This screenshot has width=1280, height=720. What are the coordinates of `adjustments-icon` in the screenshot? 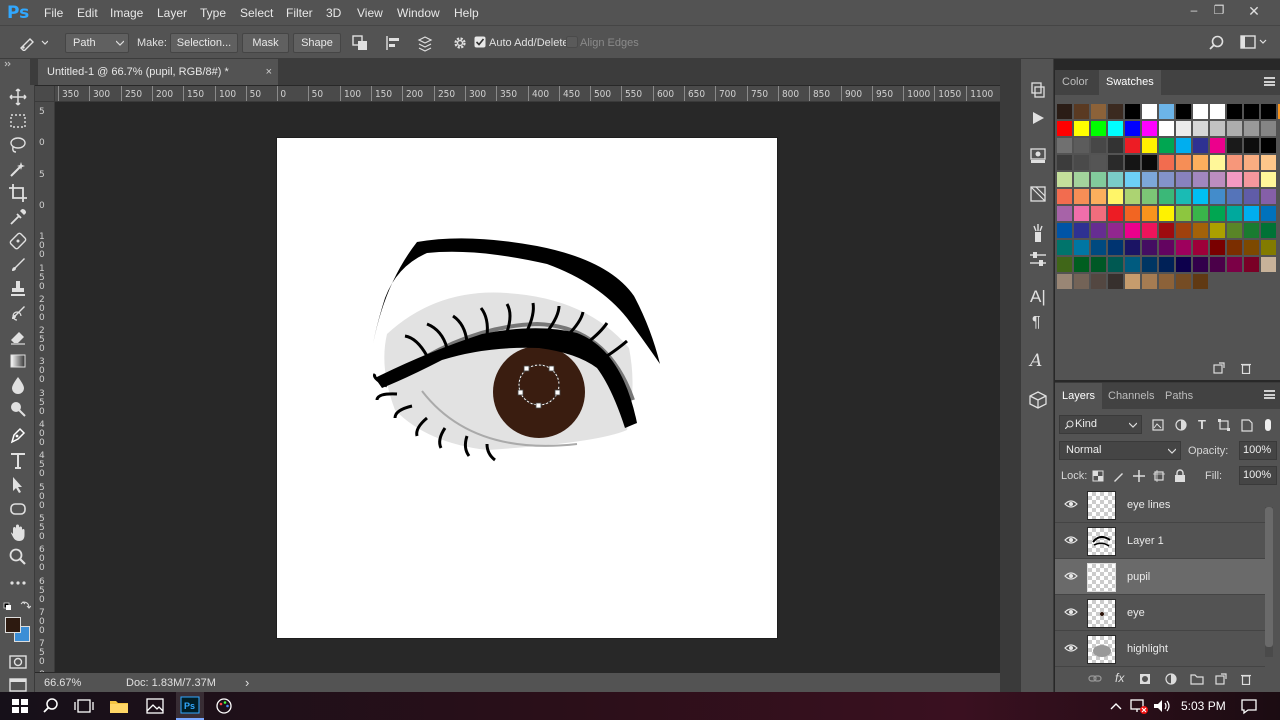 It's located at (1038, 194).